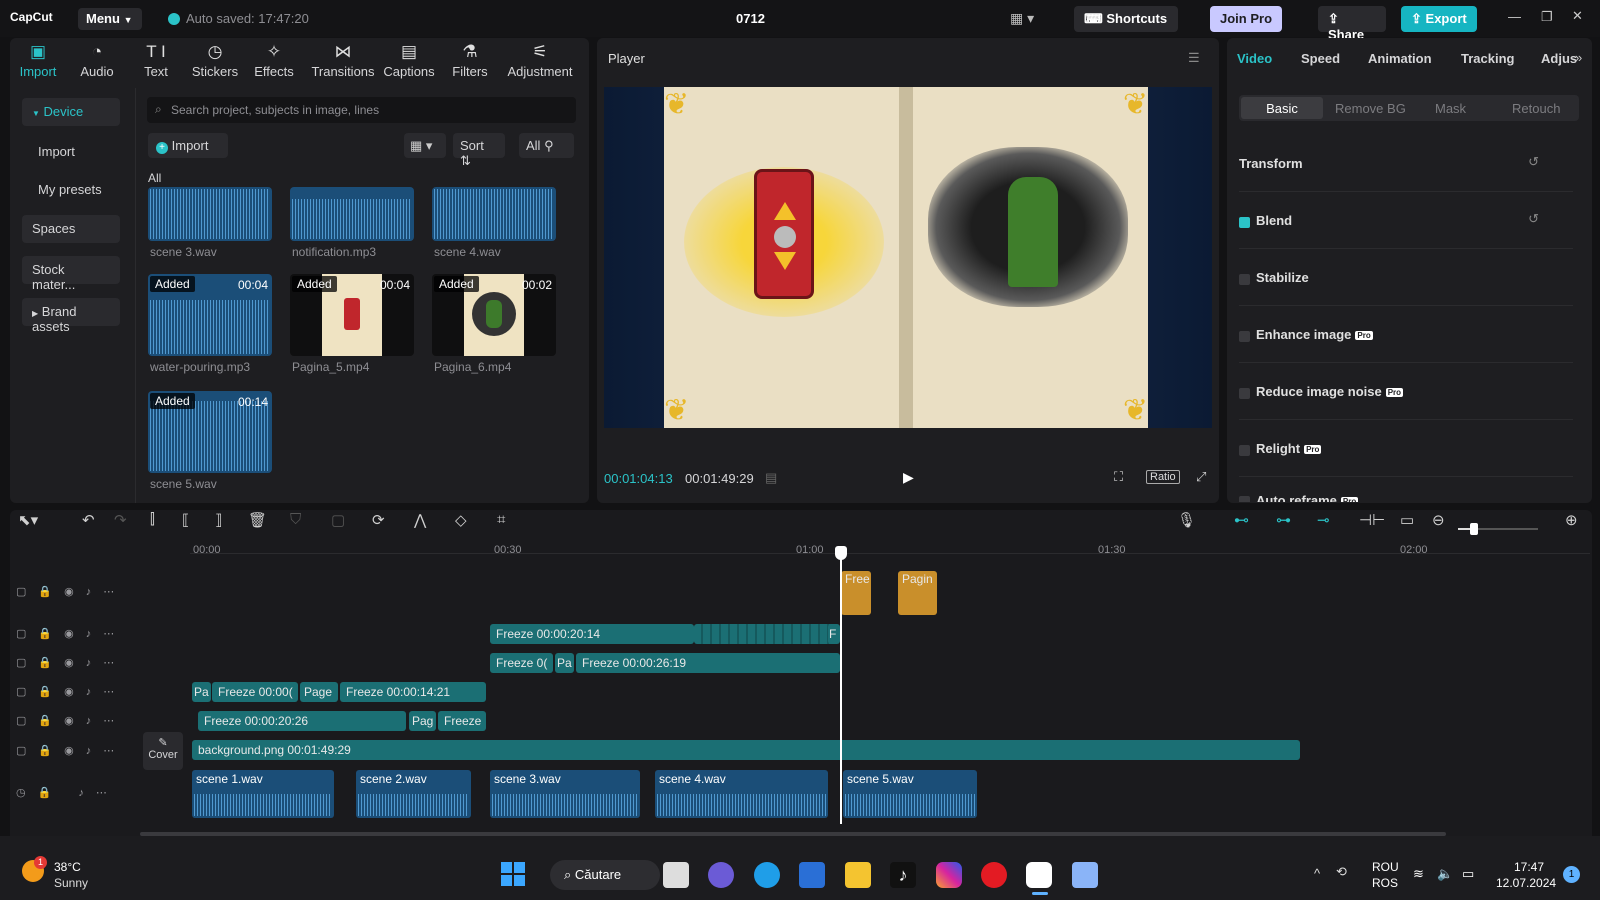  I want to click on select-tool-icon: ⬉▾, so click(28, 520).